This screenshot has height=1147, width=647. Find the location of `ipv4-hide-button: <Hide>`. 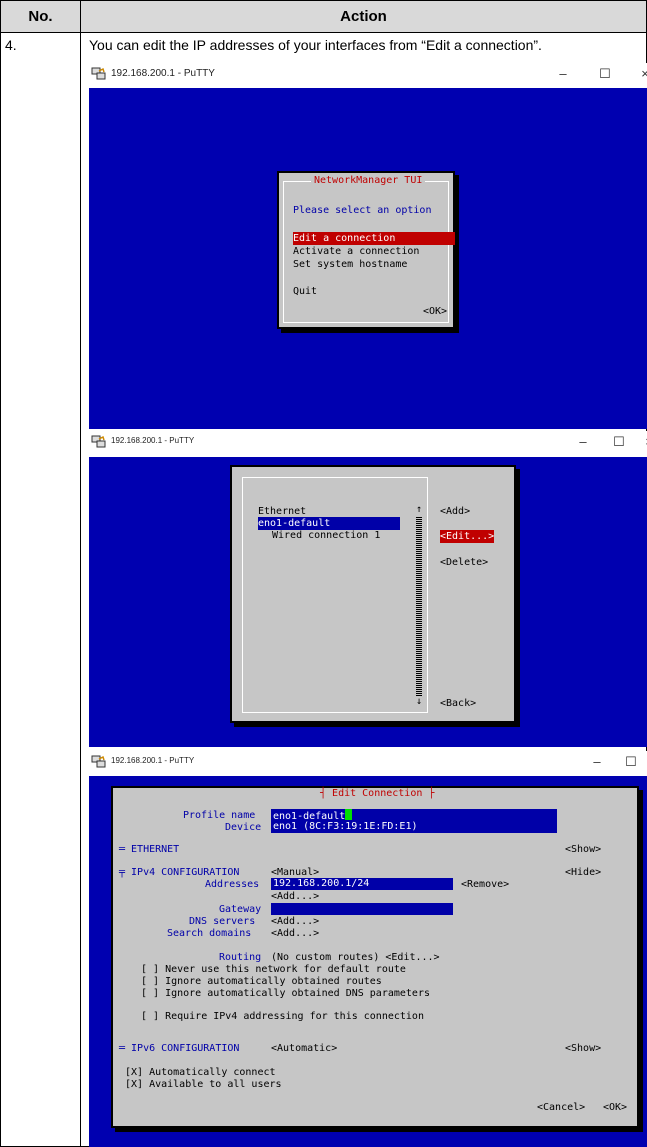

ipv4-hide-button: <Hide> is located at coordinates (583, 872).